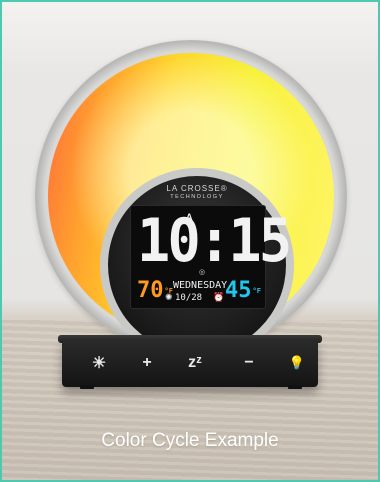 The width and height of the screenshot is (380, 482). What do you see at coordinates (214, 241) in the screenshot?
I see `time-display: 10:15` at bounding box center [214, 241].